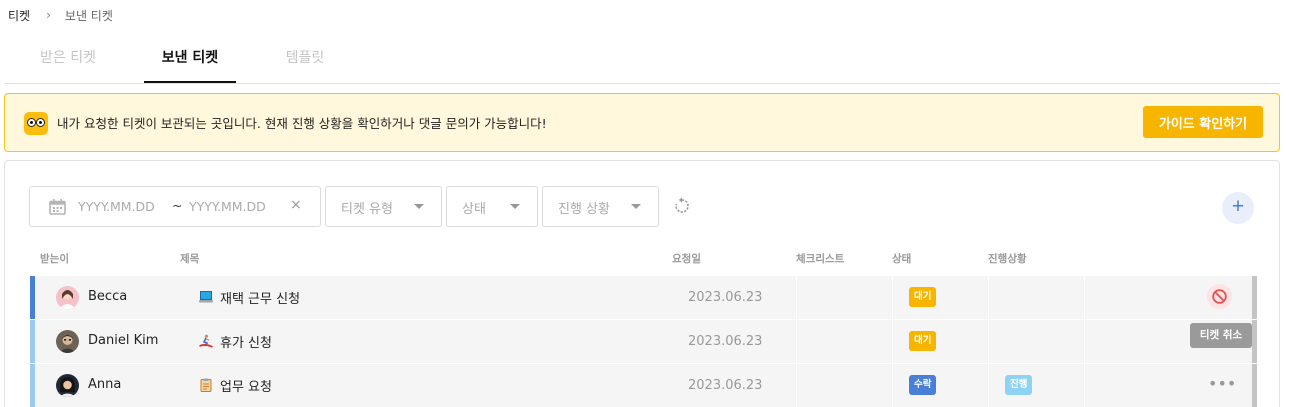 Image resolution: width=1289 pixels, height=407 pixels. What do you see at coordinates (1007, 258) in the screenshot?
I see `header-progress: 진행상황` at bounding box center [1007, 258].